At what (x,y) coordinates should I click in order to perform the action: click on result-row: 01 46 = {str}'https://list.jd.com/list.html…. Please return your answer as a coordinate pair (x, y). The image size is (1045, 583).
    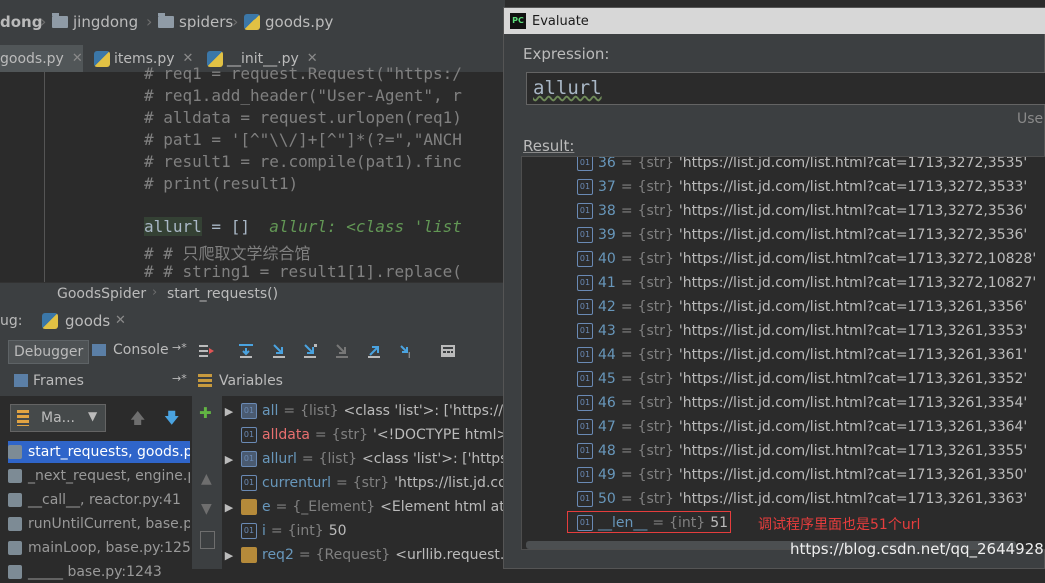
    Looking at the image, I should click on (802, 403).